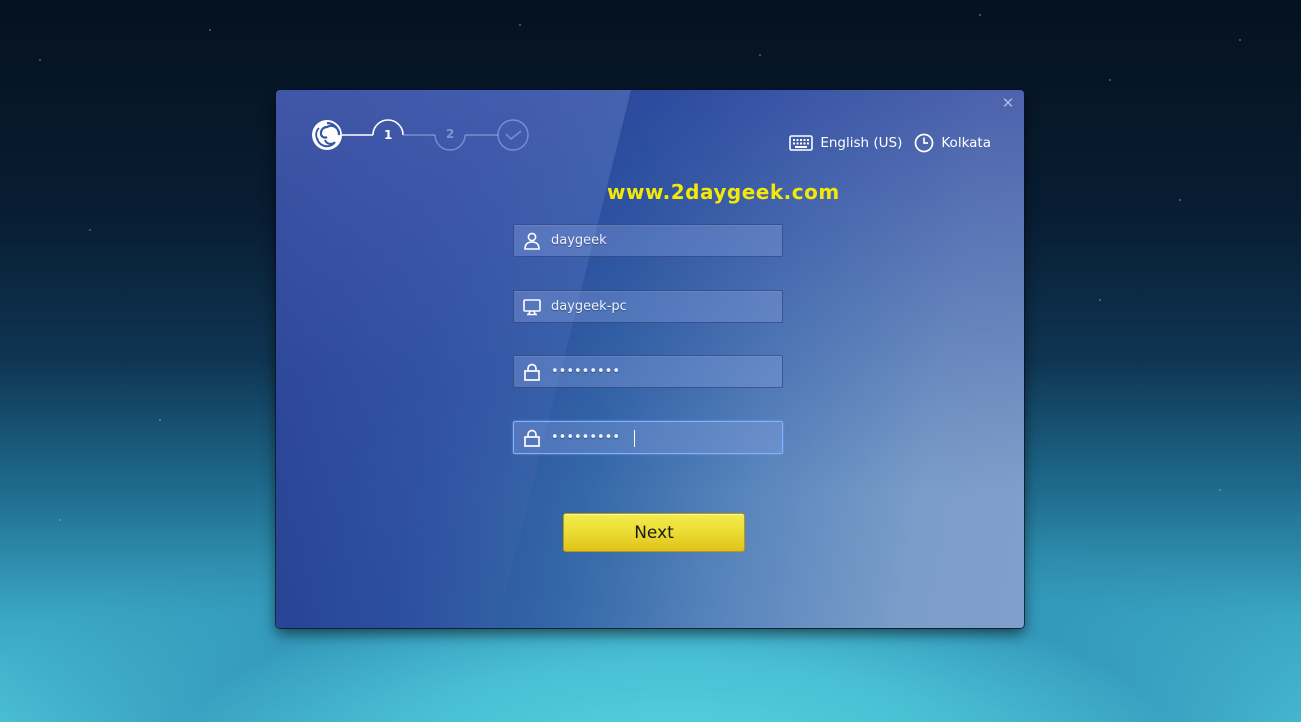 This screenshot has height=722, width=1301. Describe the element at coordinates (450, 134) in the screenshot. I see `step-2-label: 2` at that location.